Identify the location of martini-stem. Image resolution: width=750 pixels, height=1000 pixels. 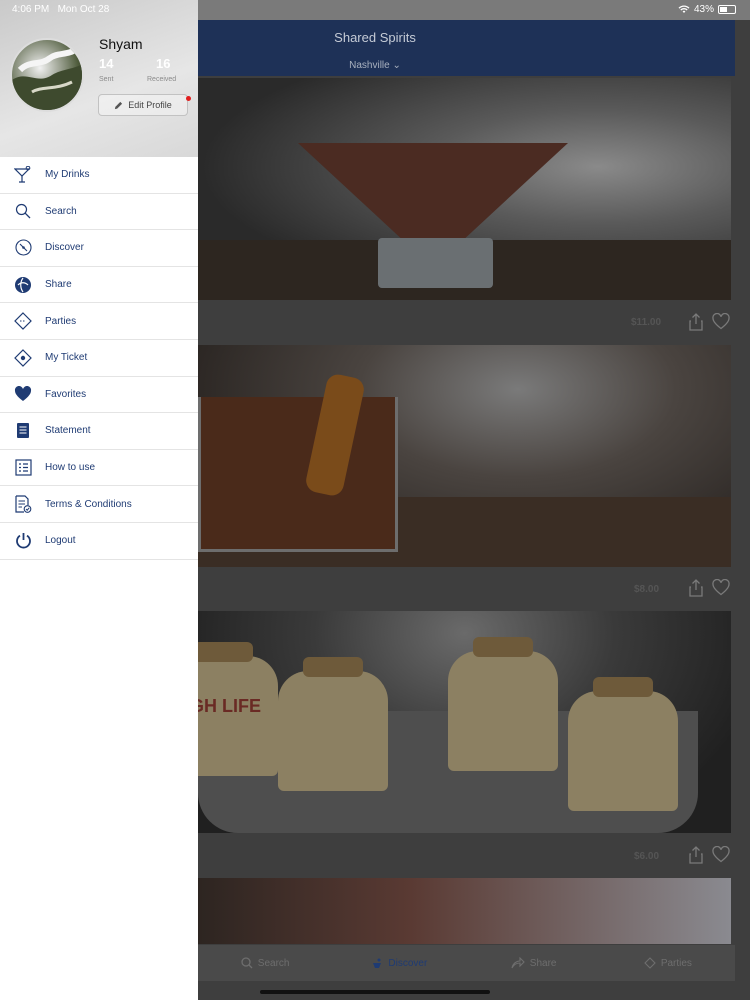
(435, 263).